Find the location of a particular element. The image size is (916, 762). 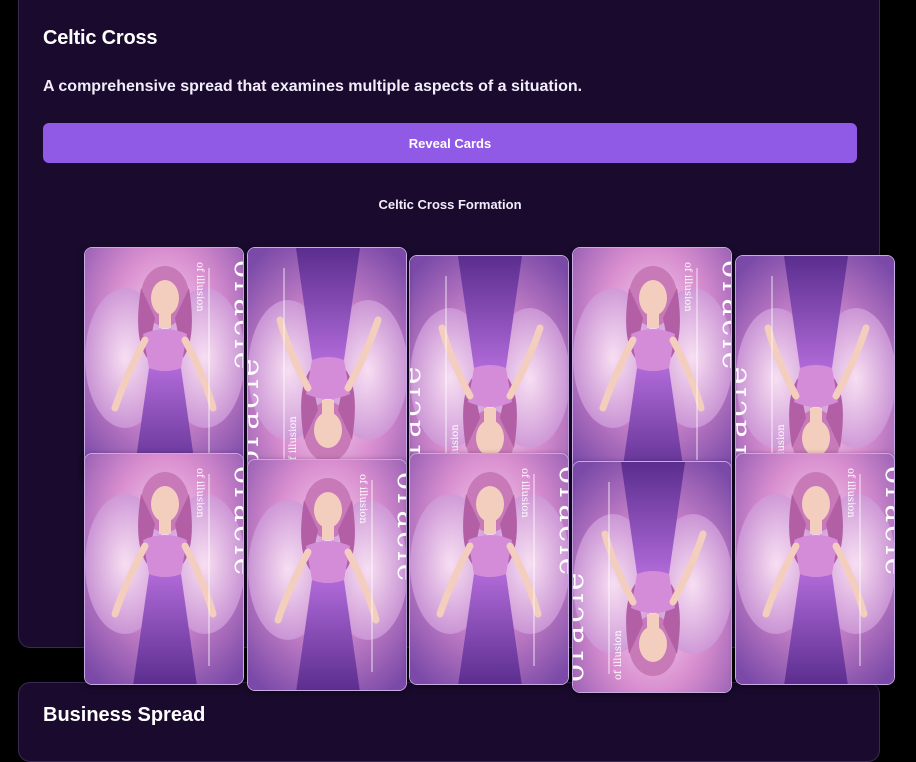

tarot-card-4: oracle of illusion is located at coordinates (652, 363).